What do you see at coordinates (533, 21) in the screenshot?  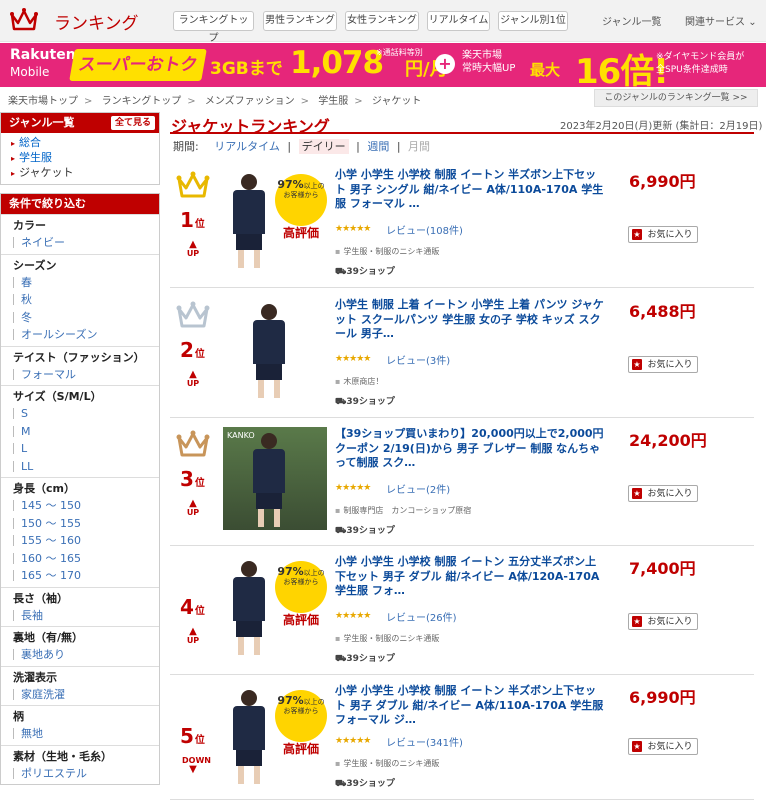 I see `nav-genre-first: ジャンル別1位` at bounding box center [533, 21].